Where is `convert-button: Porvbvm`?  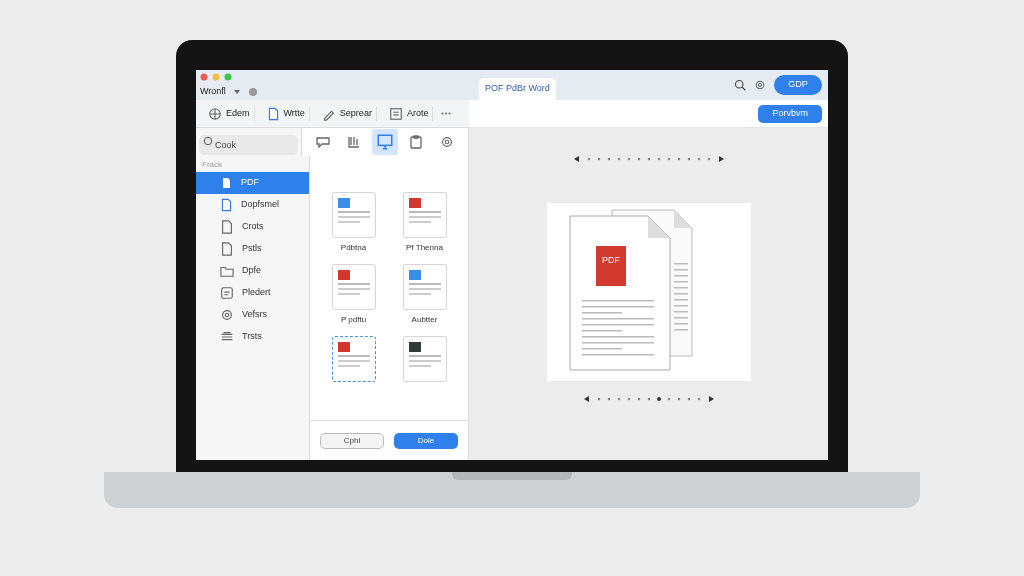
convert-button: Porvbvm is located at coordinates (790, 113).